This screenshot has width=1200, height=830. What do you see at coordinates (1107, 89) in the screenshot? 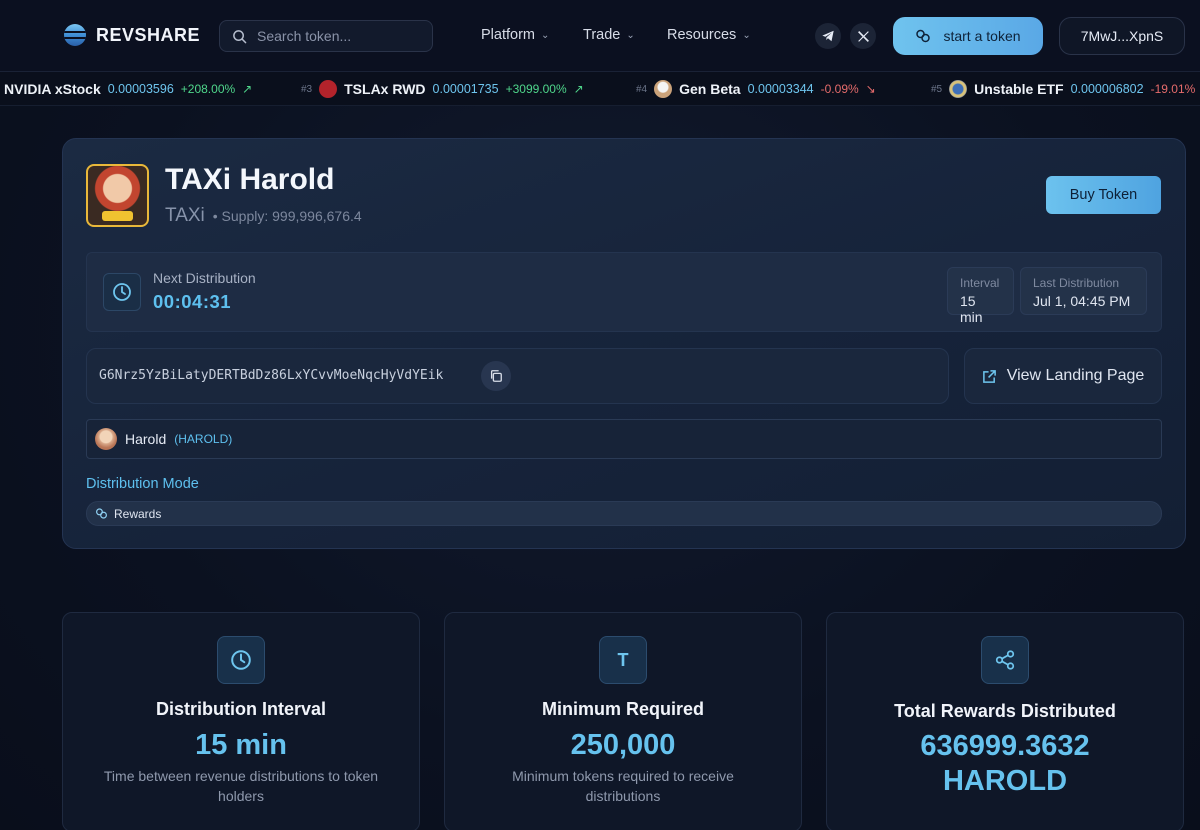
I see `ticker-price: 0.000006802` at bounding box center [1107, 89].